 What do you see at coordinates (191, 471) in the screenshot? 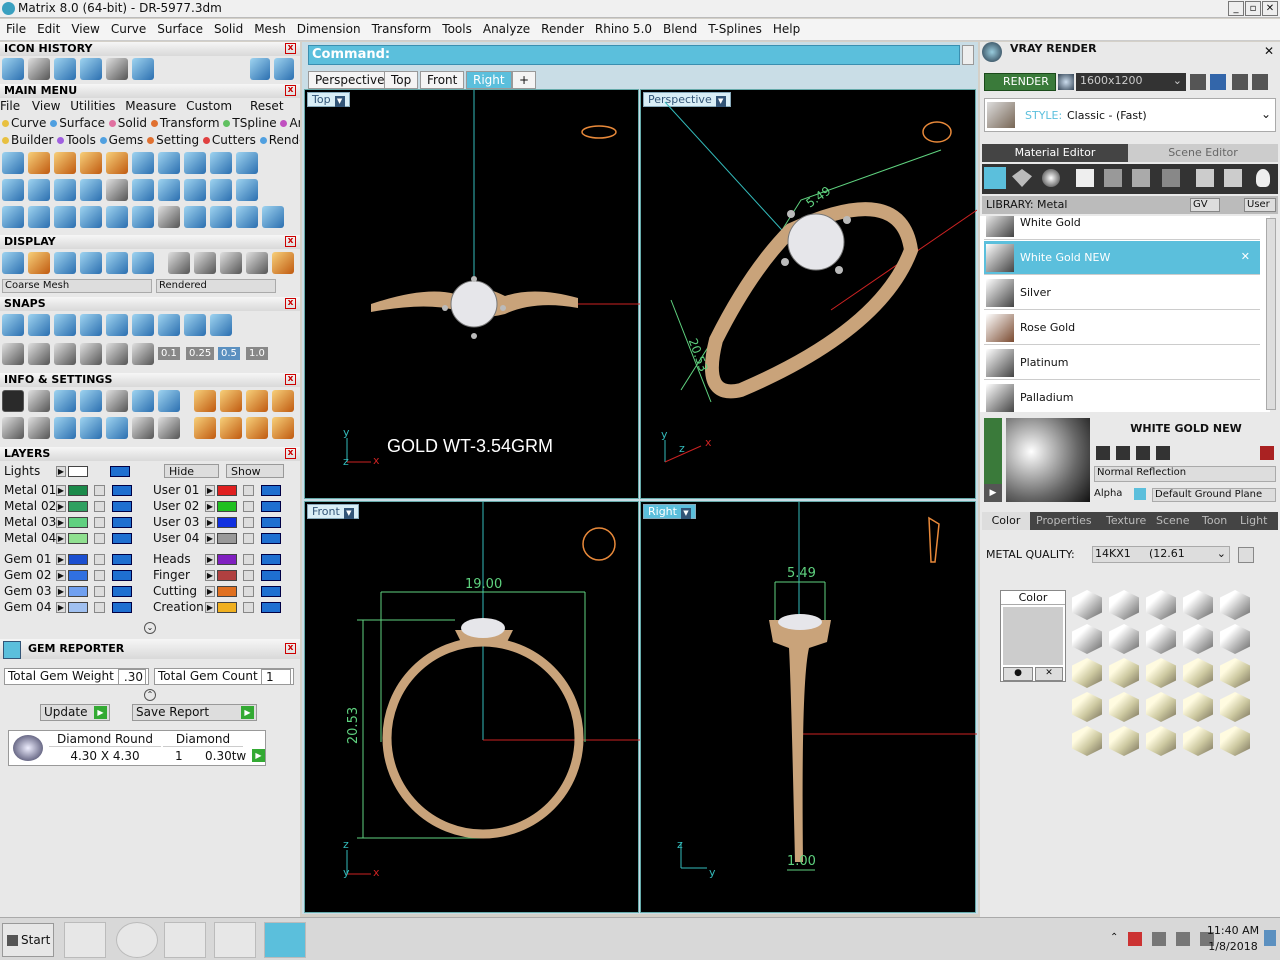
I see `hide-button: Hide` at bounding box center [191, 471].